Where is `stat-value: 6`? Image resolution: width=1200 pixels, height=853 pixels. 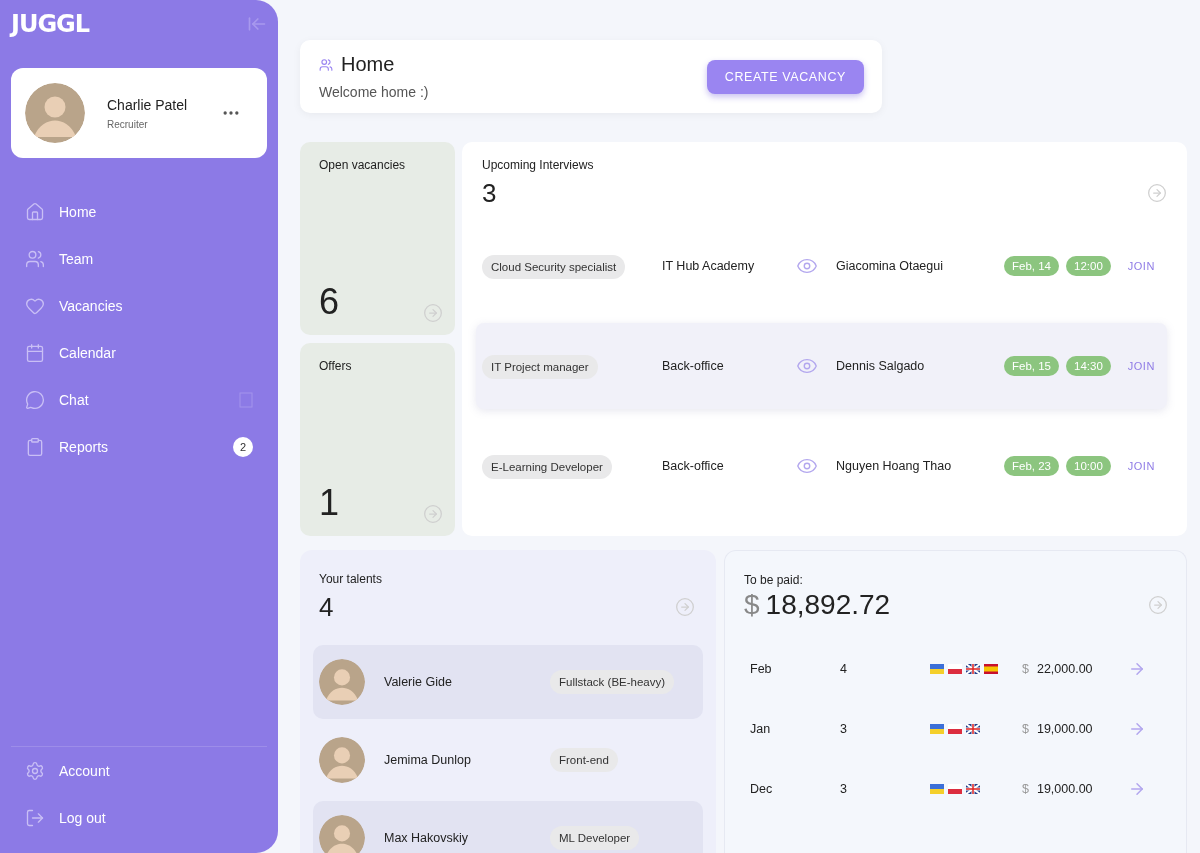
stat-value: 6 is located at coordinates (329, 302).